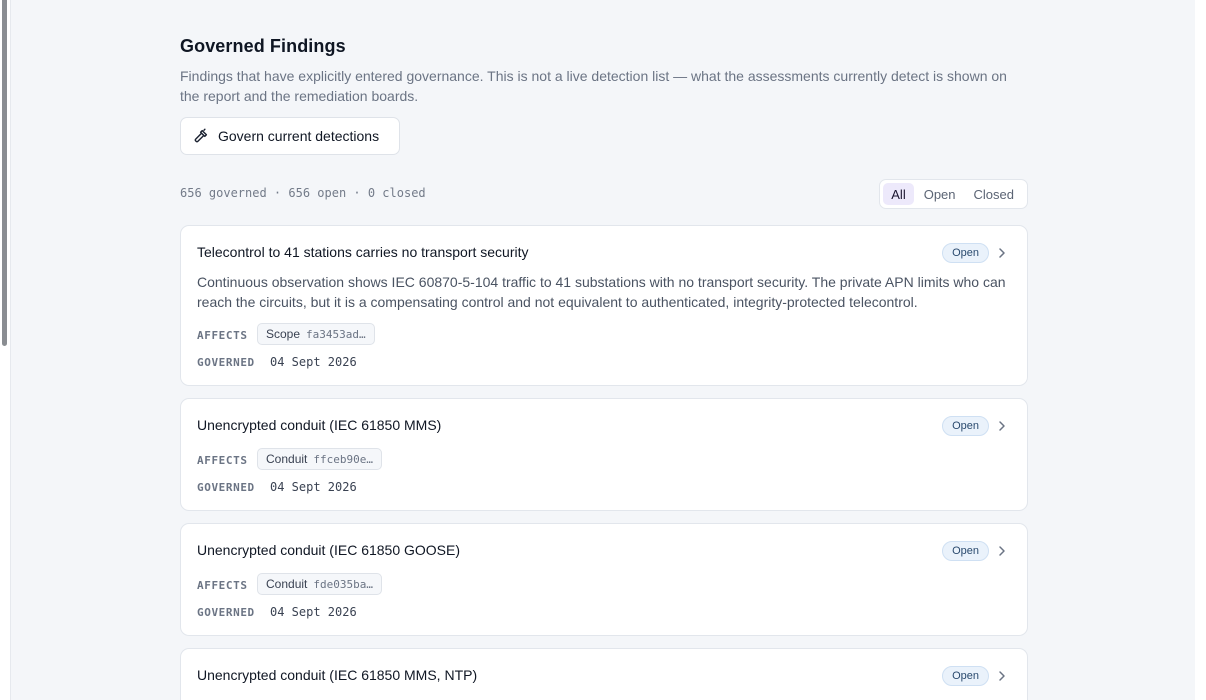  Describe the element at coordinates (329, 550) in the screenshot. I see `finding-title: Unencrypted conduit (IEC 61850 GOOSE)` at that location.